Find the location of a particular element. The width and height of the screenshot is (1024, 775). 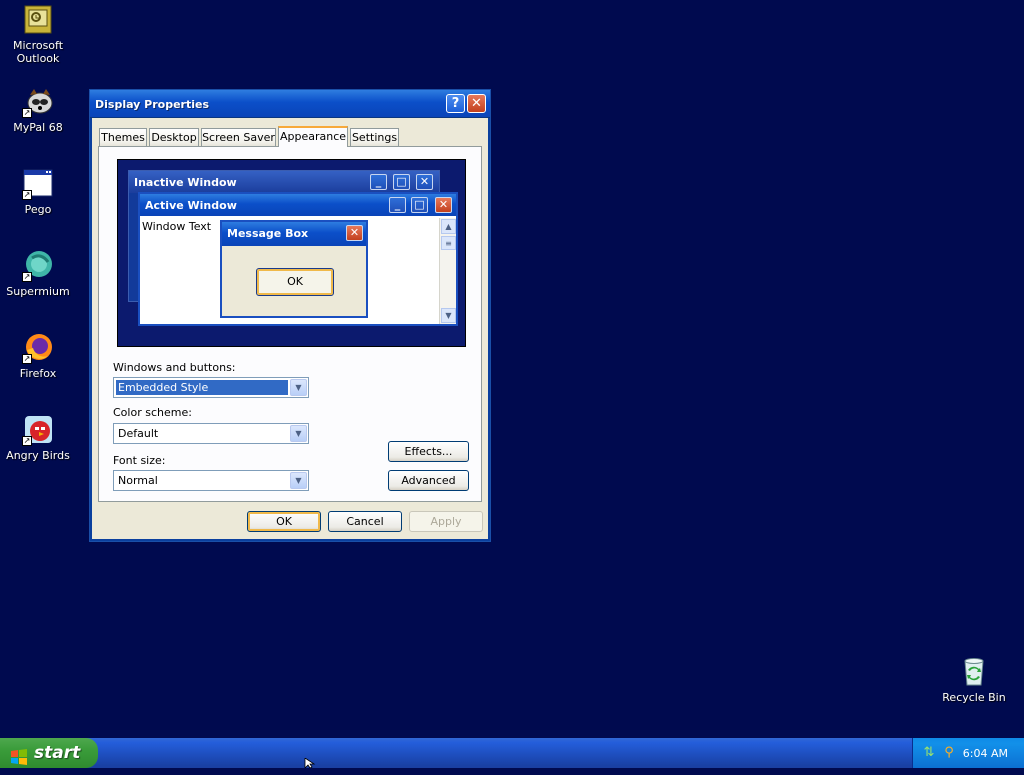

desktop-icon-angry-birds: ↗ Angry Birds is located at coordinates (38, 438).